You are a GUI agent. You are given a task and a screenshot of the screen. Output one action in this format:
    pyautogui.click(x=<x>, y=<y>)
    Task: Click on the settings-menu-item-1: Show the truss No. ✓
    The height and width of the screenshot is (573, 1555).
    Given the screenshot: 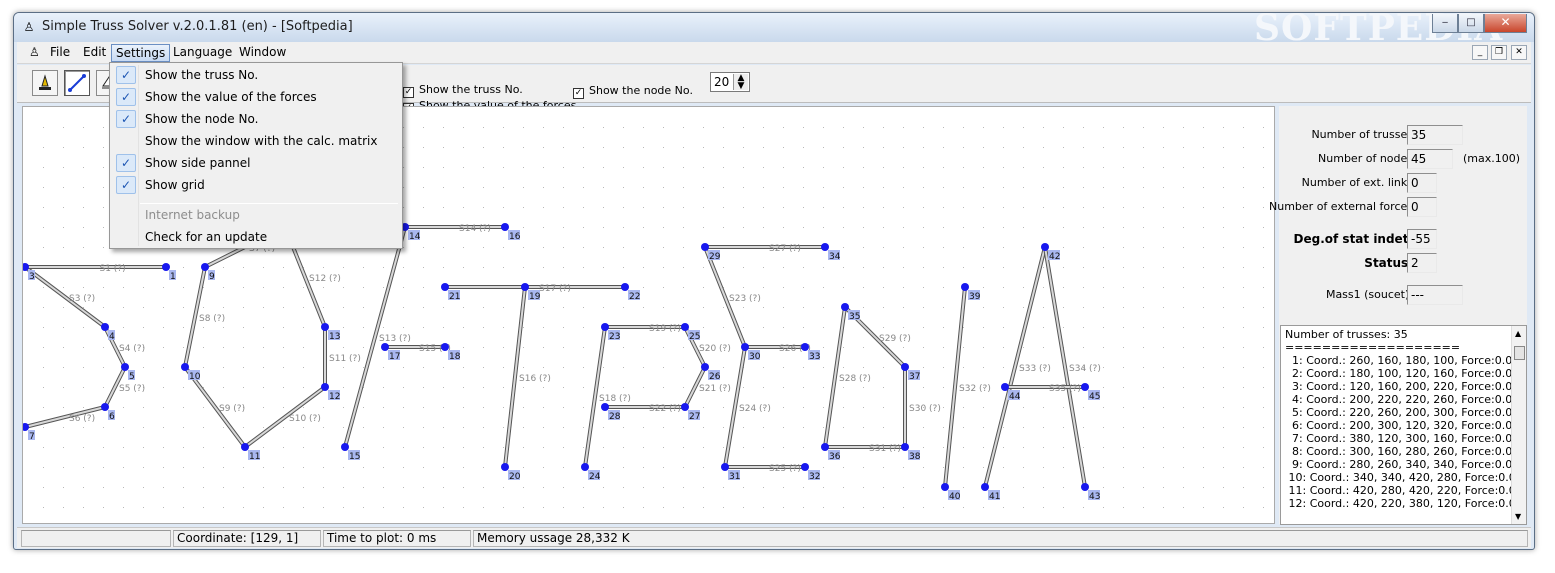 What is the action you would take?
    pyautogui.click(x=256, y=75)
    